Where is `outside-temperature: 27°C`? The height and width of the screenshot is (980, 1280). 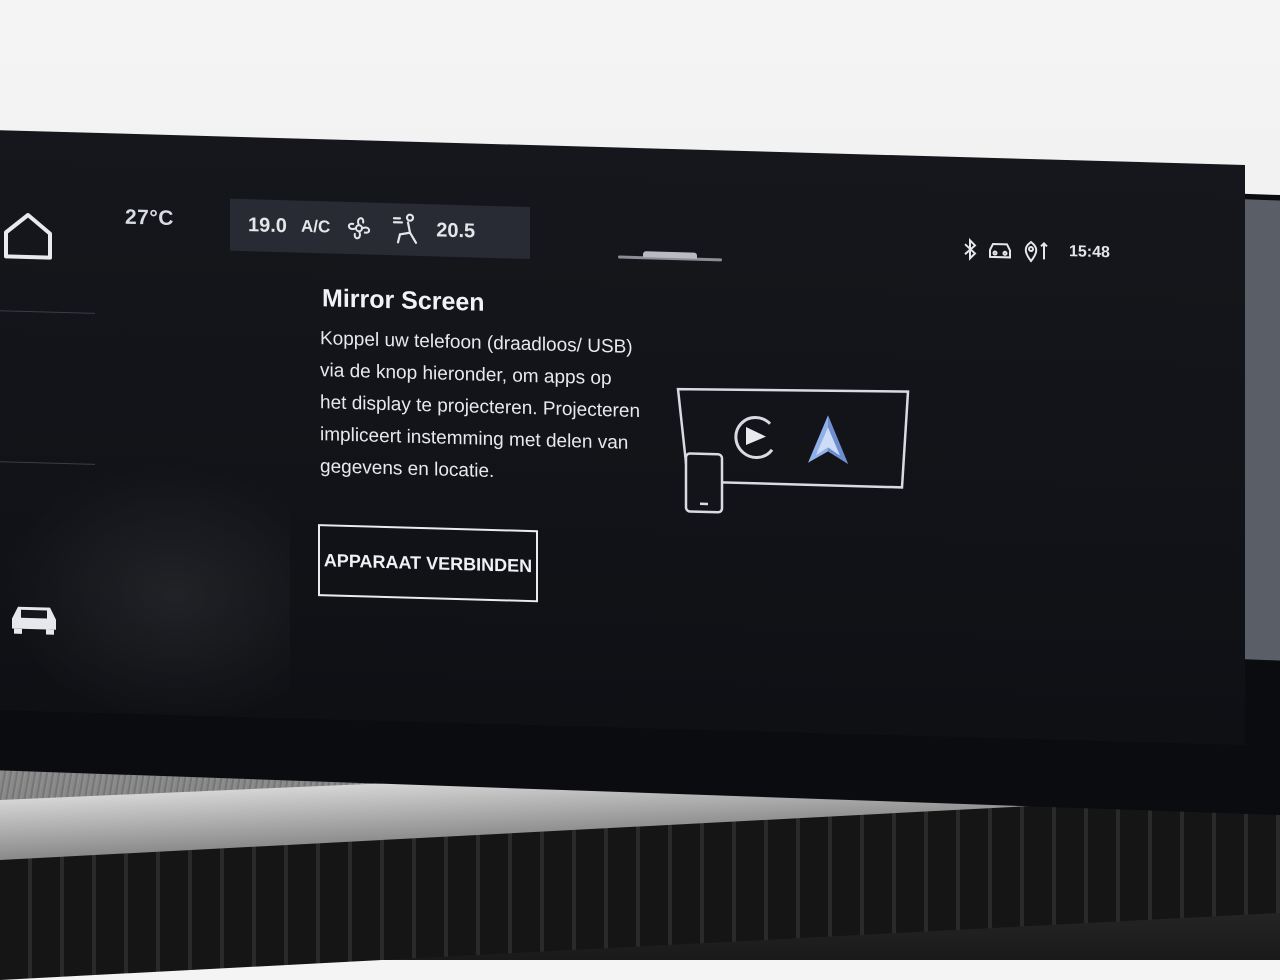 outside-temperature: 27°C is located at coordinates (149, 218).